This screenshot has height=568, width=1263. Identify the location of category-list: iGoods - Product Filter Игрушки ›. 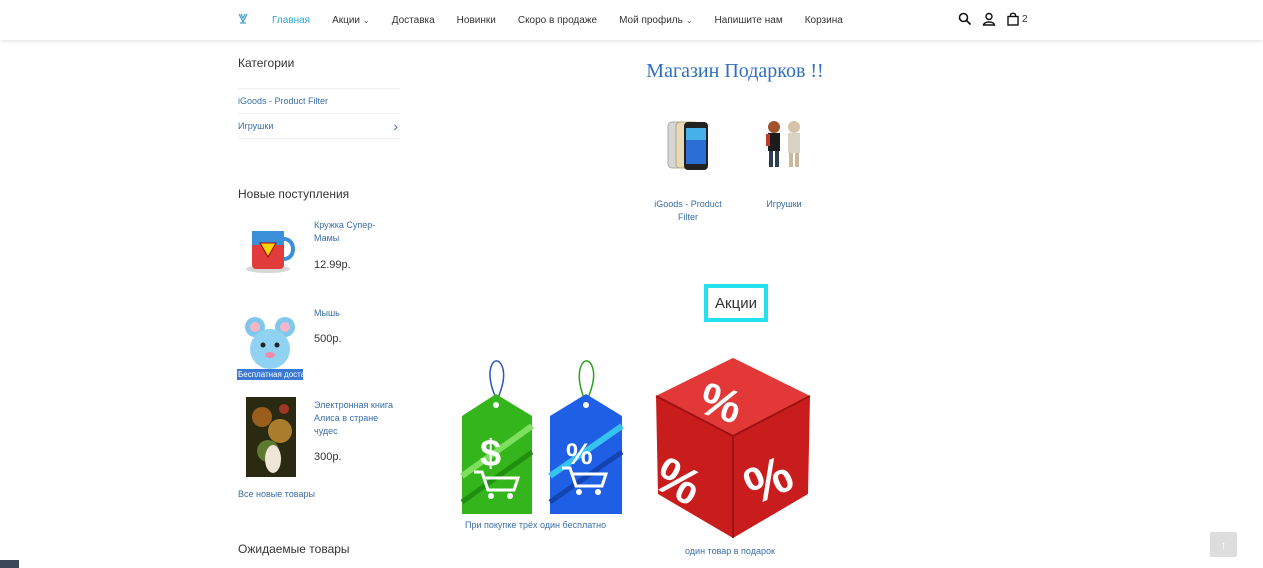
(319, 113).